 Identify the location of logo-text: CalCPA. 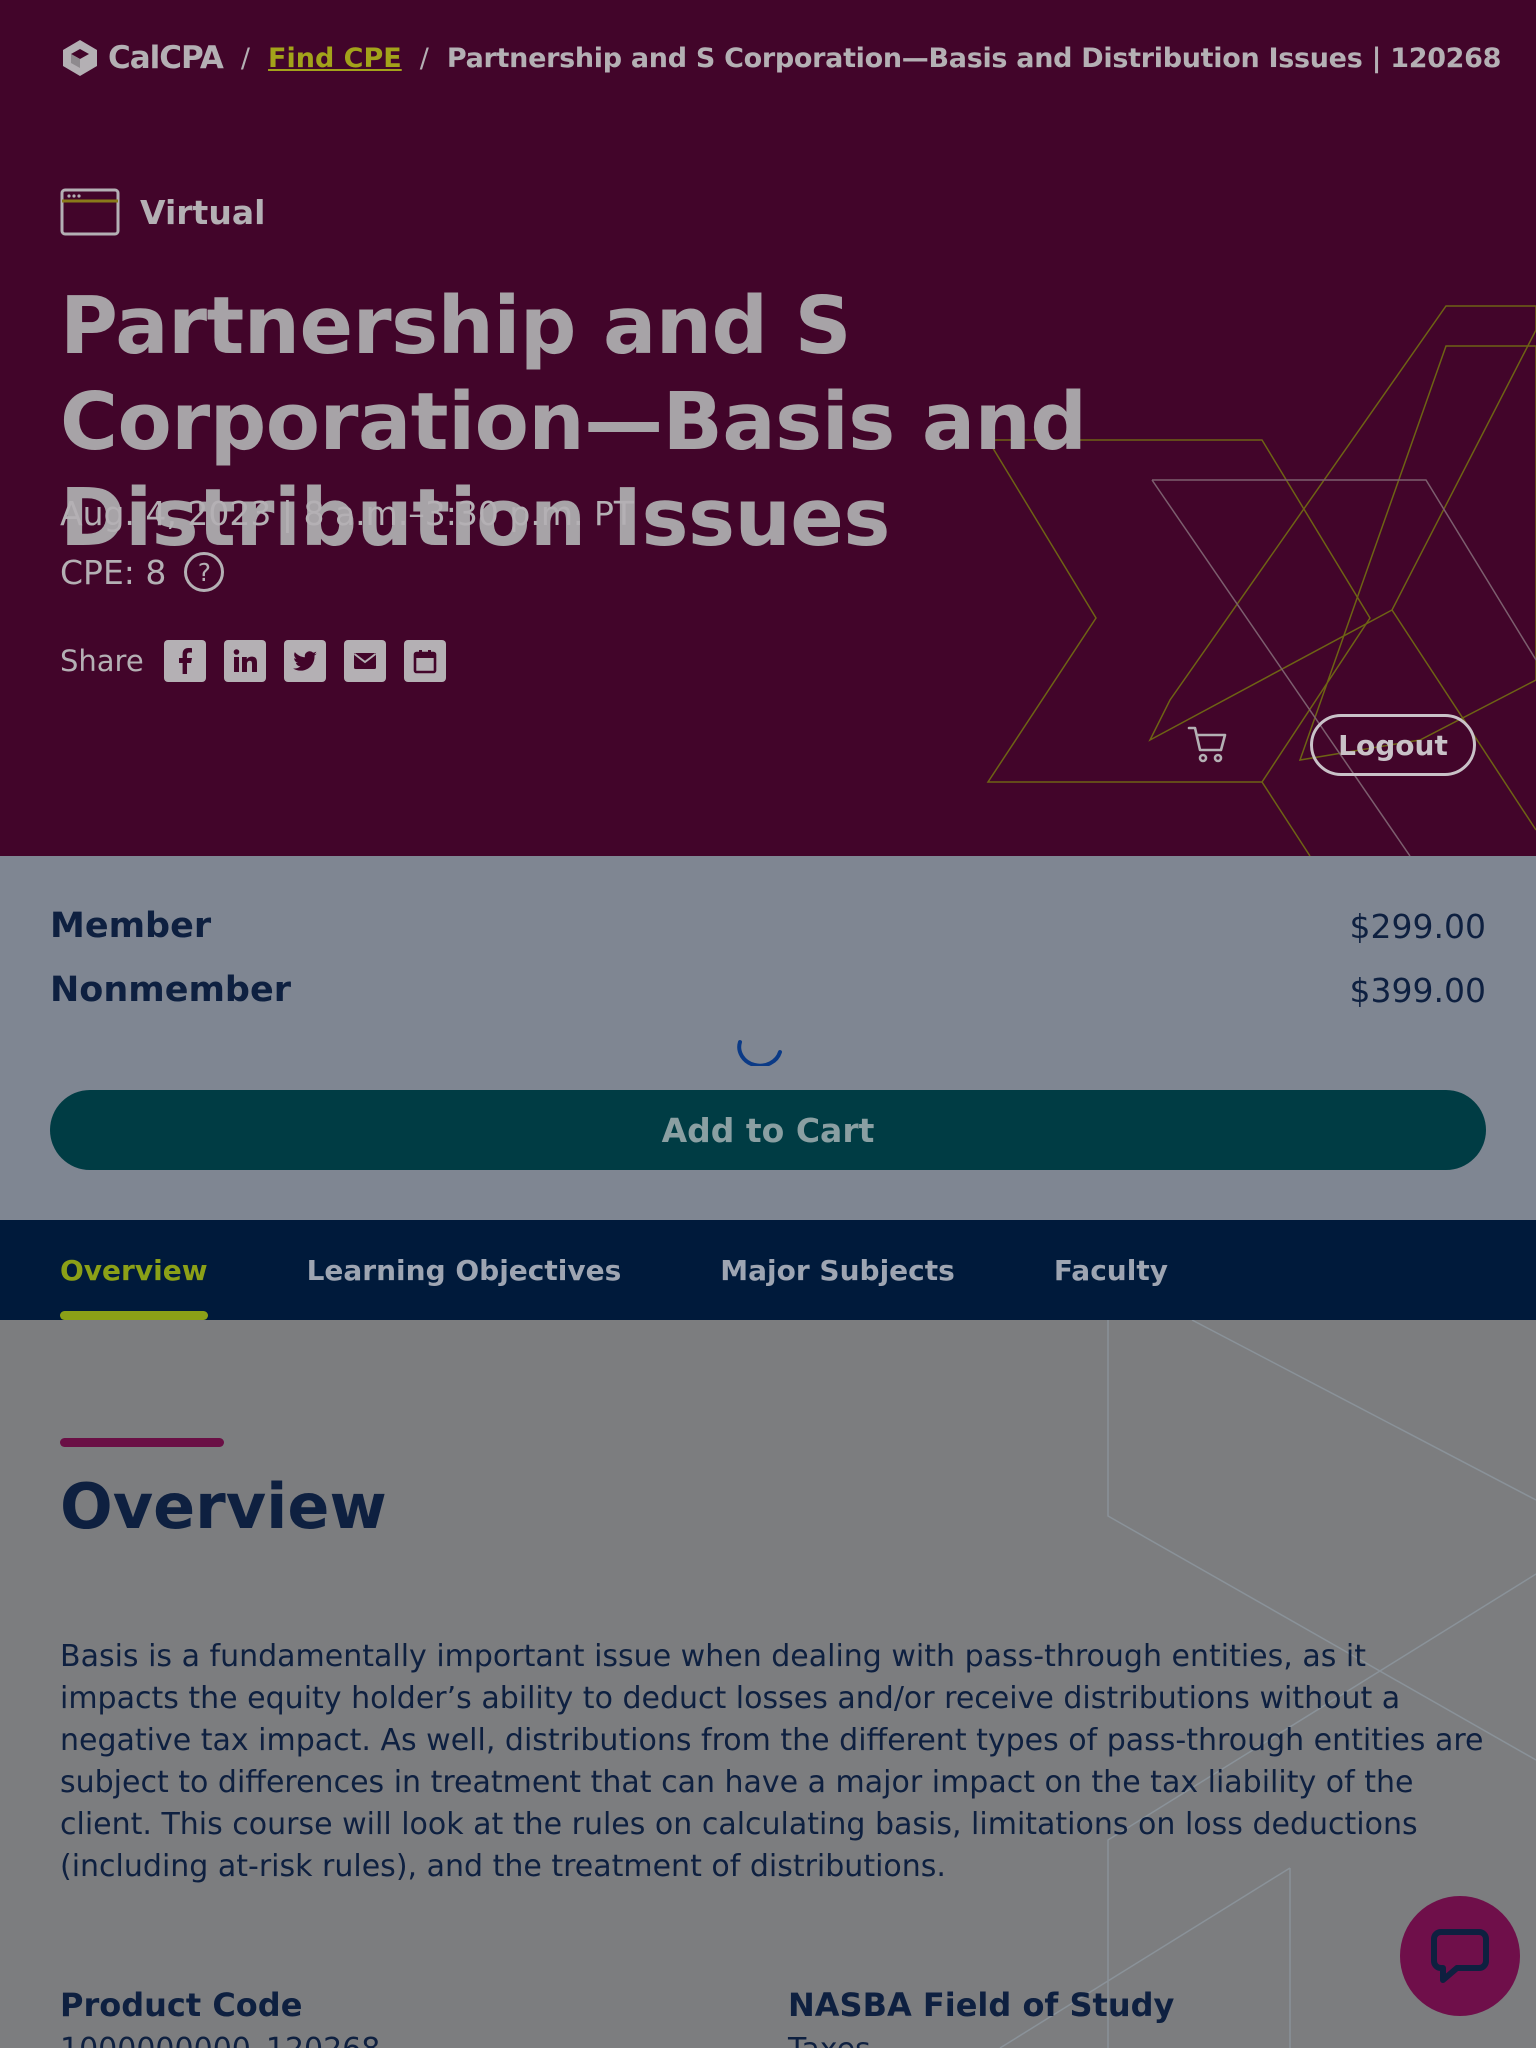
(166, 58).